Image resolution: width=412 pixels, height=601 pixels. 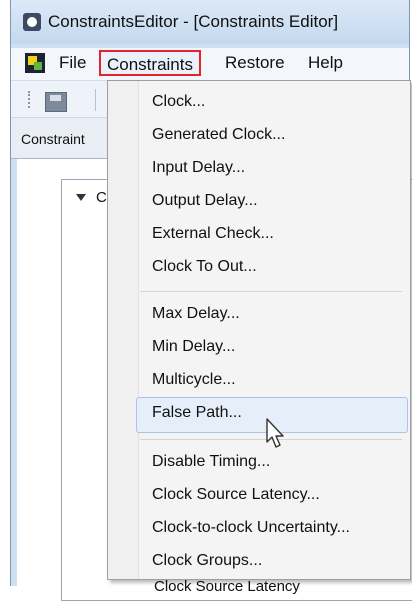 What do you see at coordinates (255, 63) in the screenshot?
I see `menu-restore: Restore` at bounding box center [255, 63].